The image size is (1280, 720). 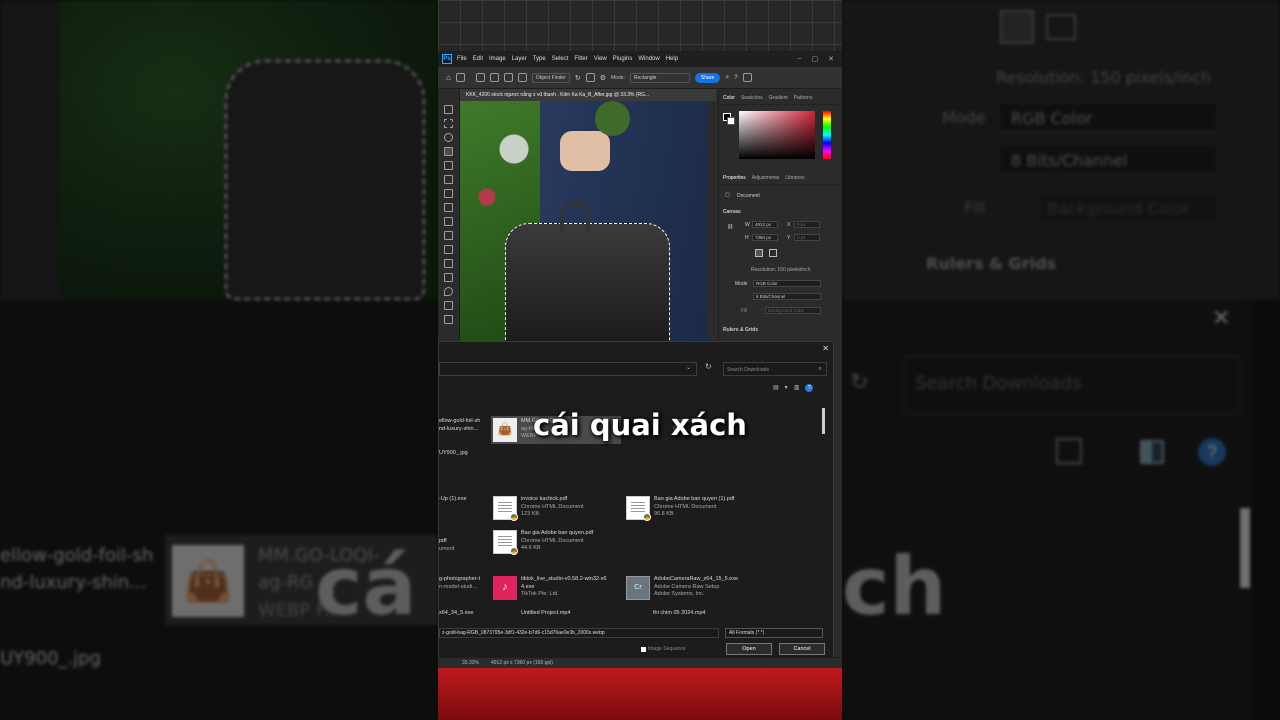 I want to click on background-color-swatch, so click(x=731, y=121).